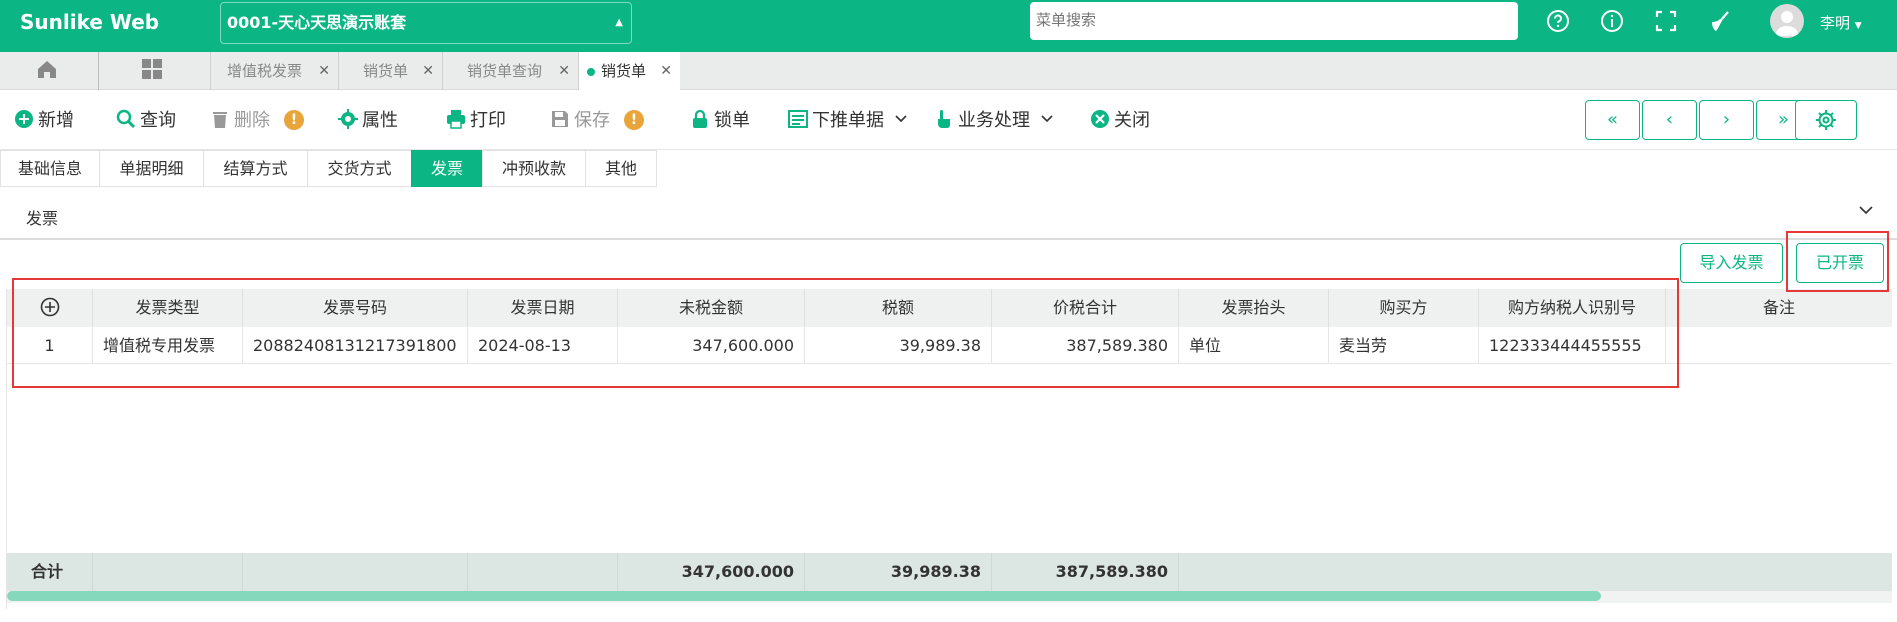 The image size is (1897, 622). What do you see at coordinates (1837, 261) in the screenshot?
I see `highlight-box-issued` at bounding box center [1837, 261].